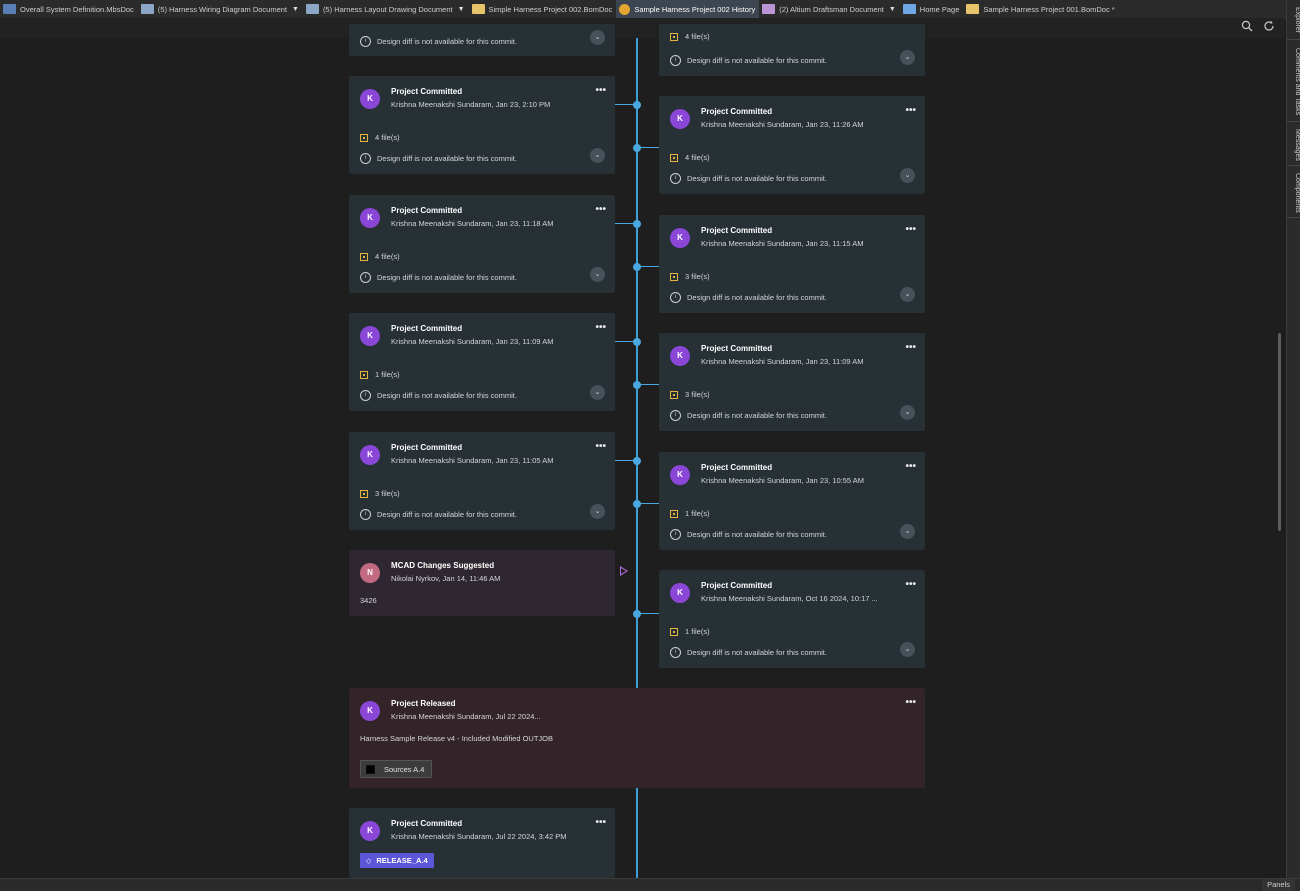  What do you see at coordinates (147, 9) in the screenshot?
I see `wiring-diagram-icon` at bounding box center [147, 9].